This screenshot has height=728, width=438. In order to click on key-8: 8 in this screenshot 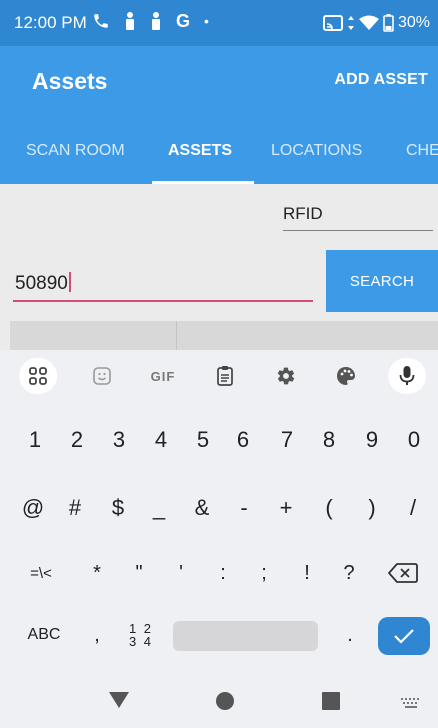, I will do `click(329, 440)`.